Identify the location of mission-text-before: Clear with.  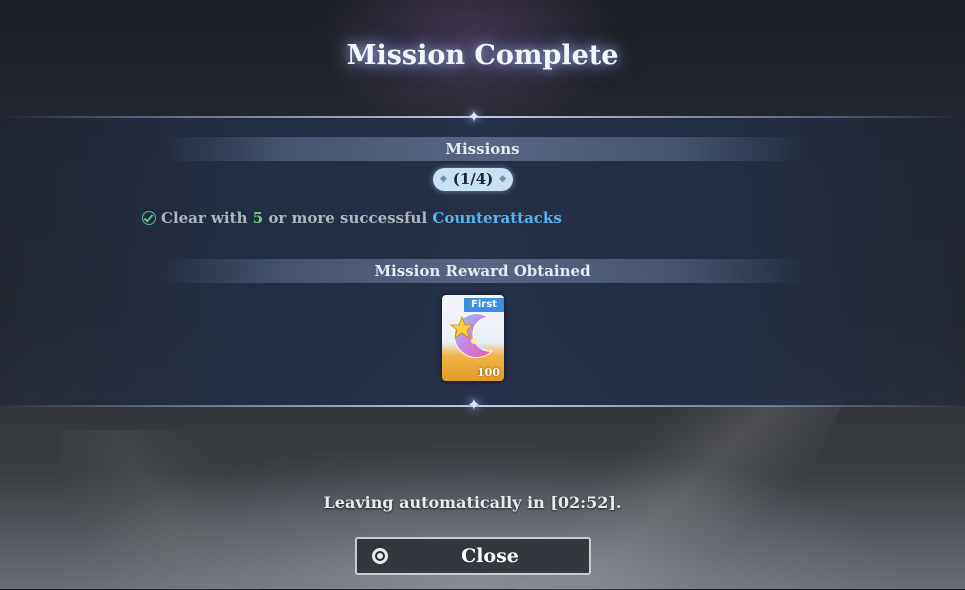
(207, 218).